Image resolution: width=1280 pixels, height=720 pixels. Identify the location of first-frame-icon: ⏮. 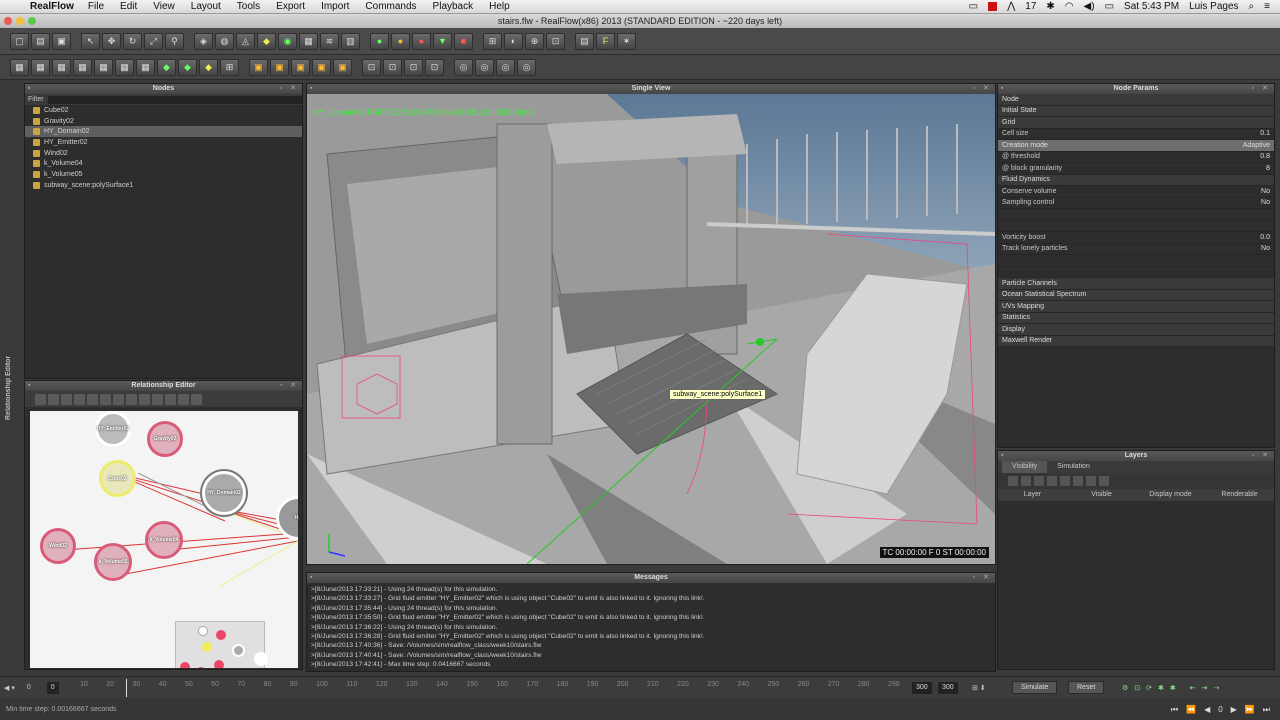
(1174, 710).